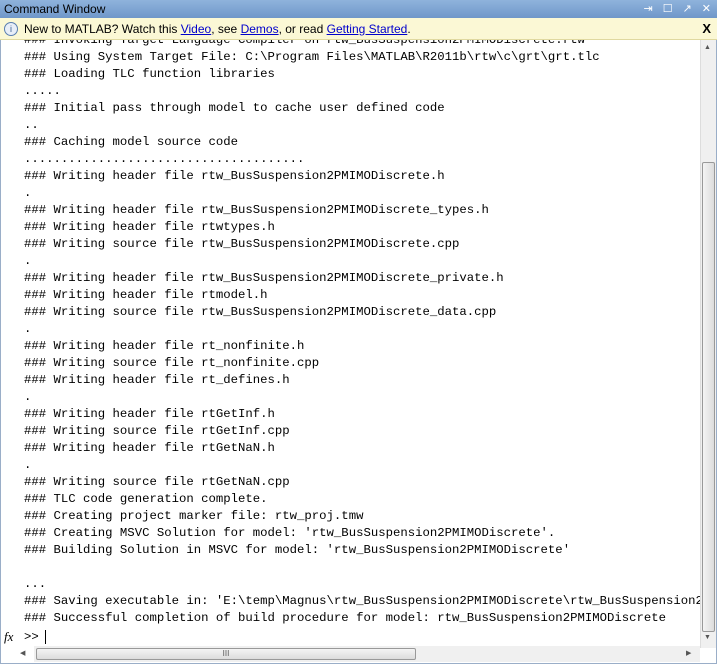  Describe the element at coordinates (31, 125) in the screenshot. I see `output-line: ..` at that location.